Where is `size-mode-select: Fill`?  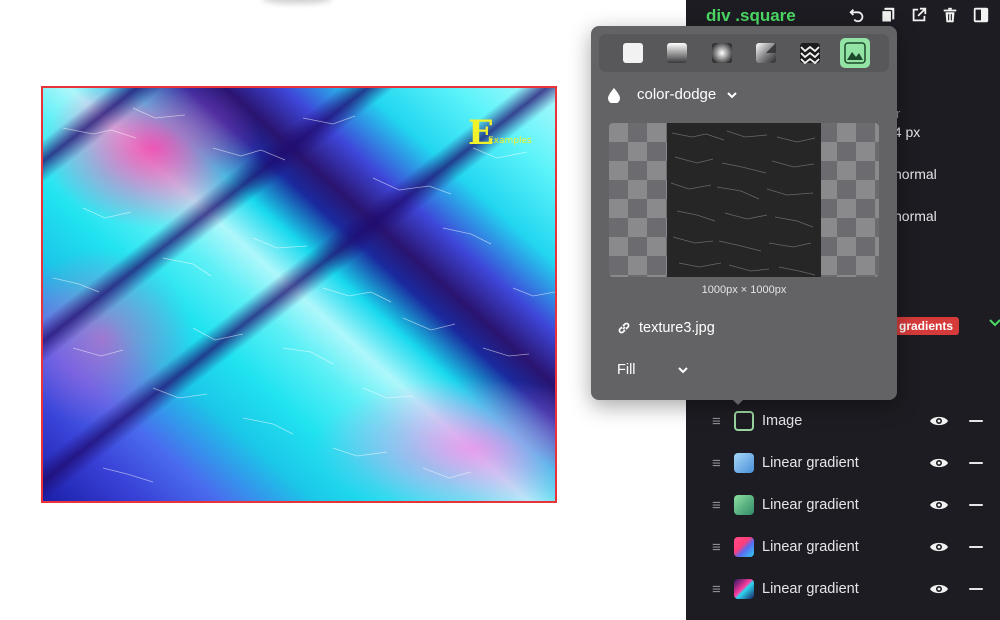
size-mode-select: Fill is located at coordinates (653, 370).